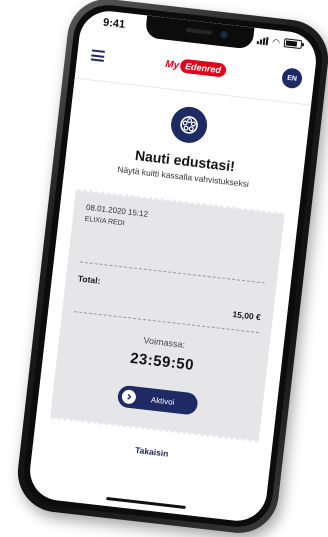  I want to click on signal-icon, so click(262, 40).